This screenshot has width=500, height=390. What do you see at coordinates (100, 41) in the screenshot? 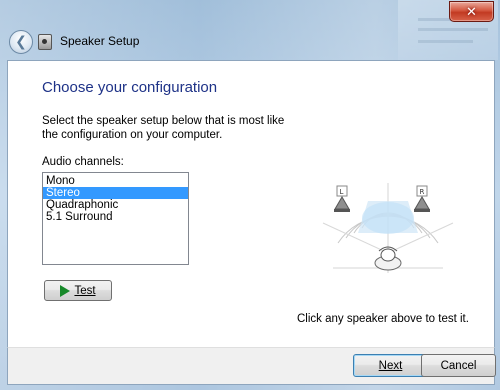
I see `window-title: Speaker Setup` at bounding box center [100, 41].